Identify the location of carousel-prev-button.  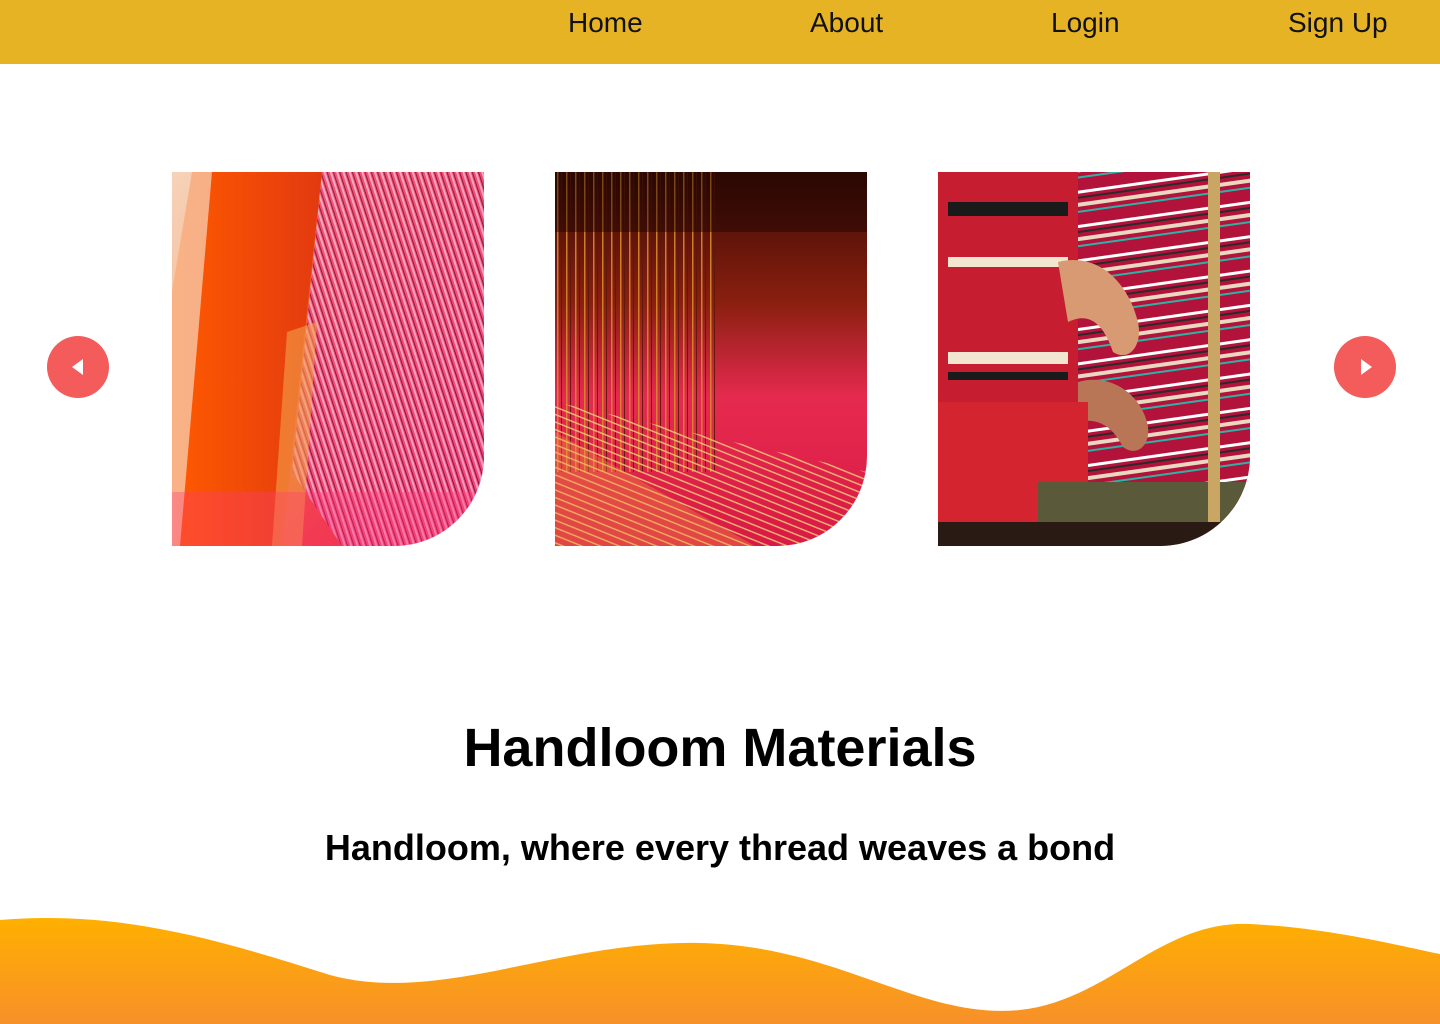
(78, 367).